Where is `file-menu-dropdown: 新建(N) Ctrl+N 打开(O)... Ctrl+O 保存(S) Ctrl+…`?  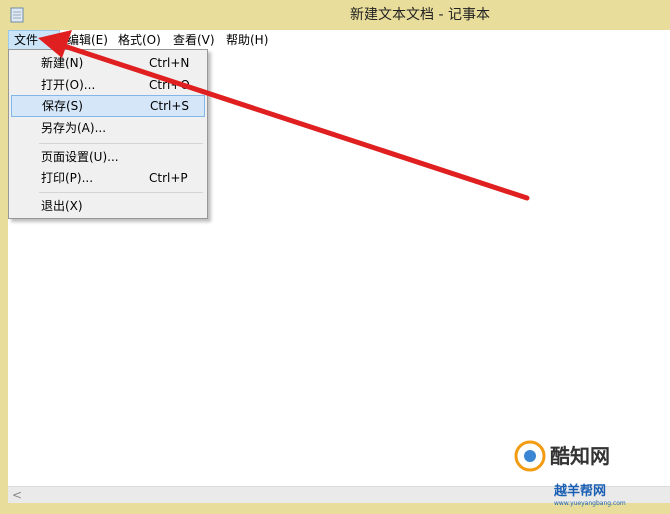 file-menu-dropdown: 新建(N) Ctrl+N 打开(O)... Ctrl+O 保存(S) Ctrl+… is located at coordinates (108, 134).